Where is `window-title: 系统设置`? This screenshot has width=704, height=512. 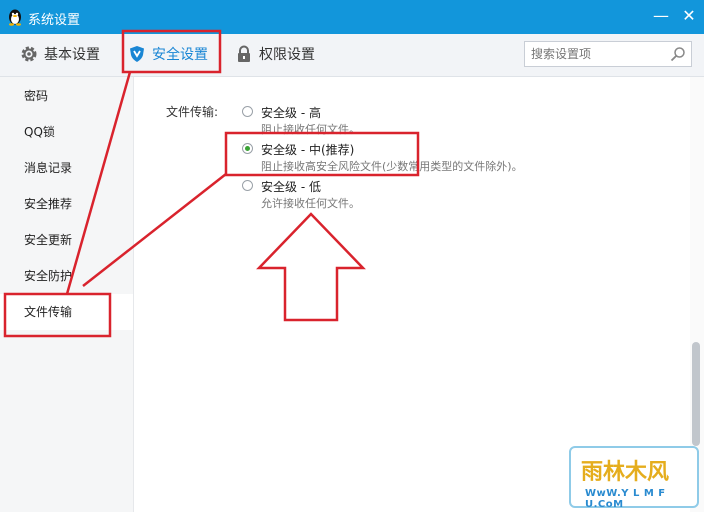
window-title: 系统设置 is located at coordinates (54, 20).